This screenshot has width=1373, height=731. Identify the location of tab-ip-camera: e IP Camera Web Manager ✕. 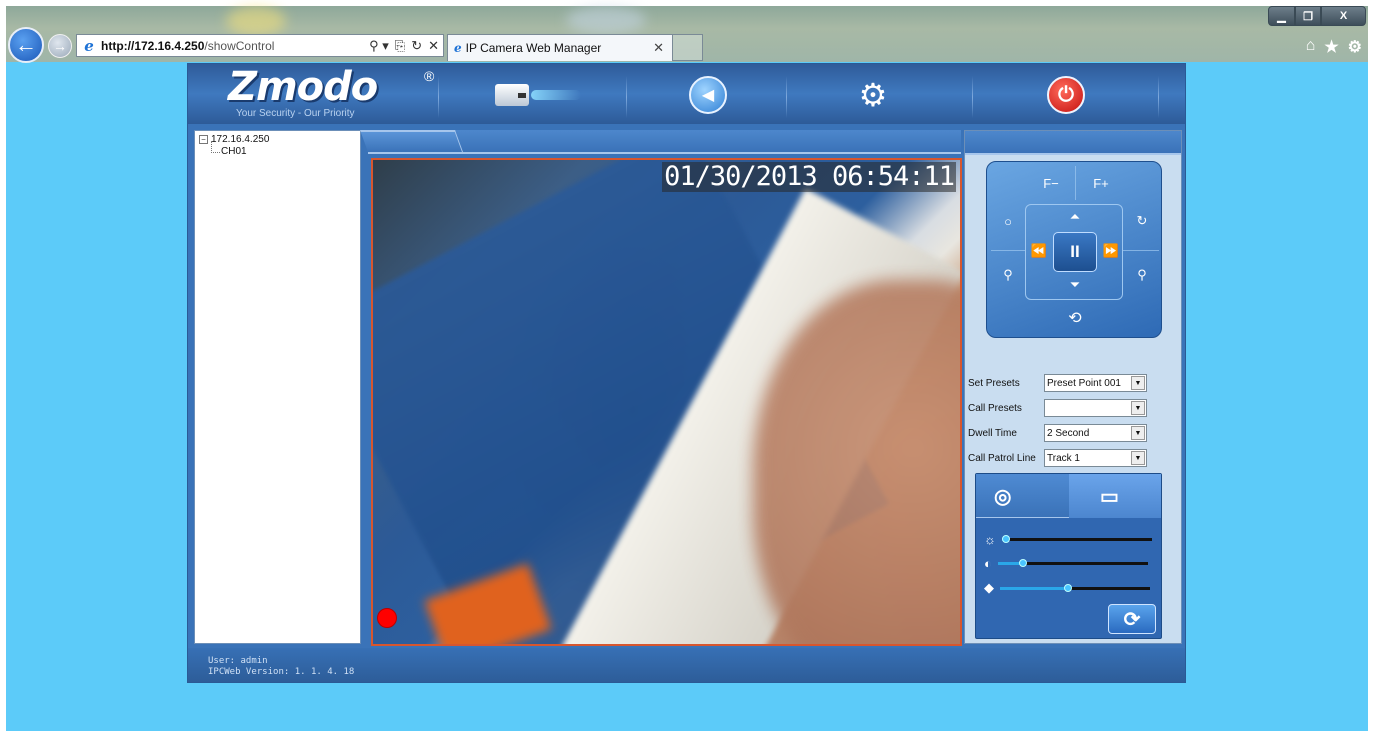
(560, 47).